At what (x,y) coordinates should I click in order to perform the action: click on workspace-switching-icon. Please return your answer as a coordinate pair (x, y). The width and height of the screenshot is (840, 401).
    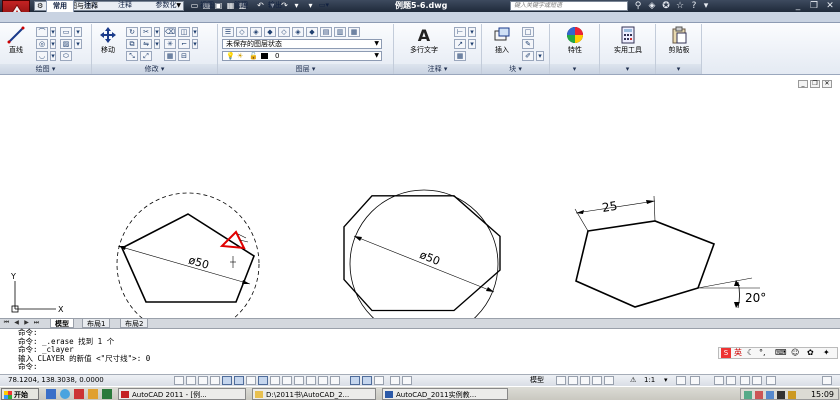
    Looking at the image, I should click on (719, 380).